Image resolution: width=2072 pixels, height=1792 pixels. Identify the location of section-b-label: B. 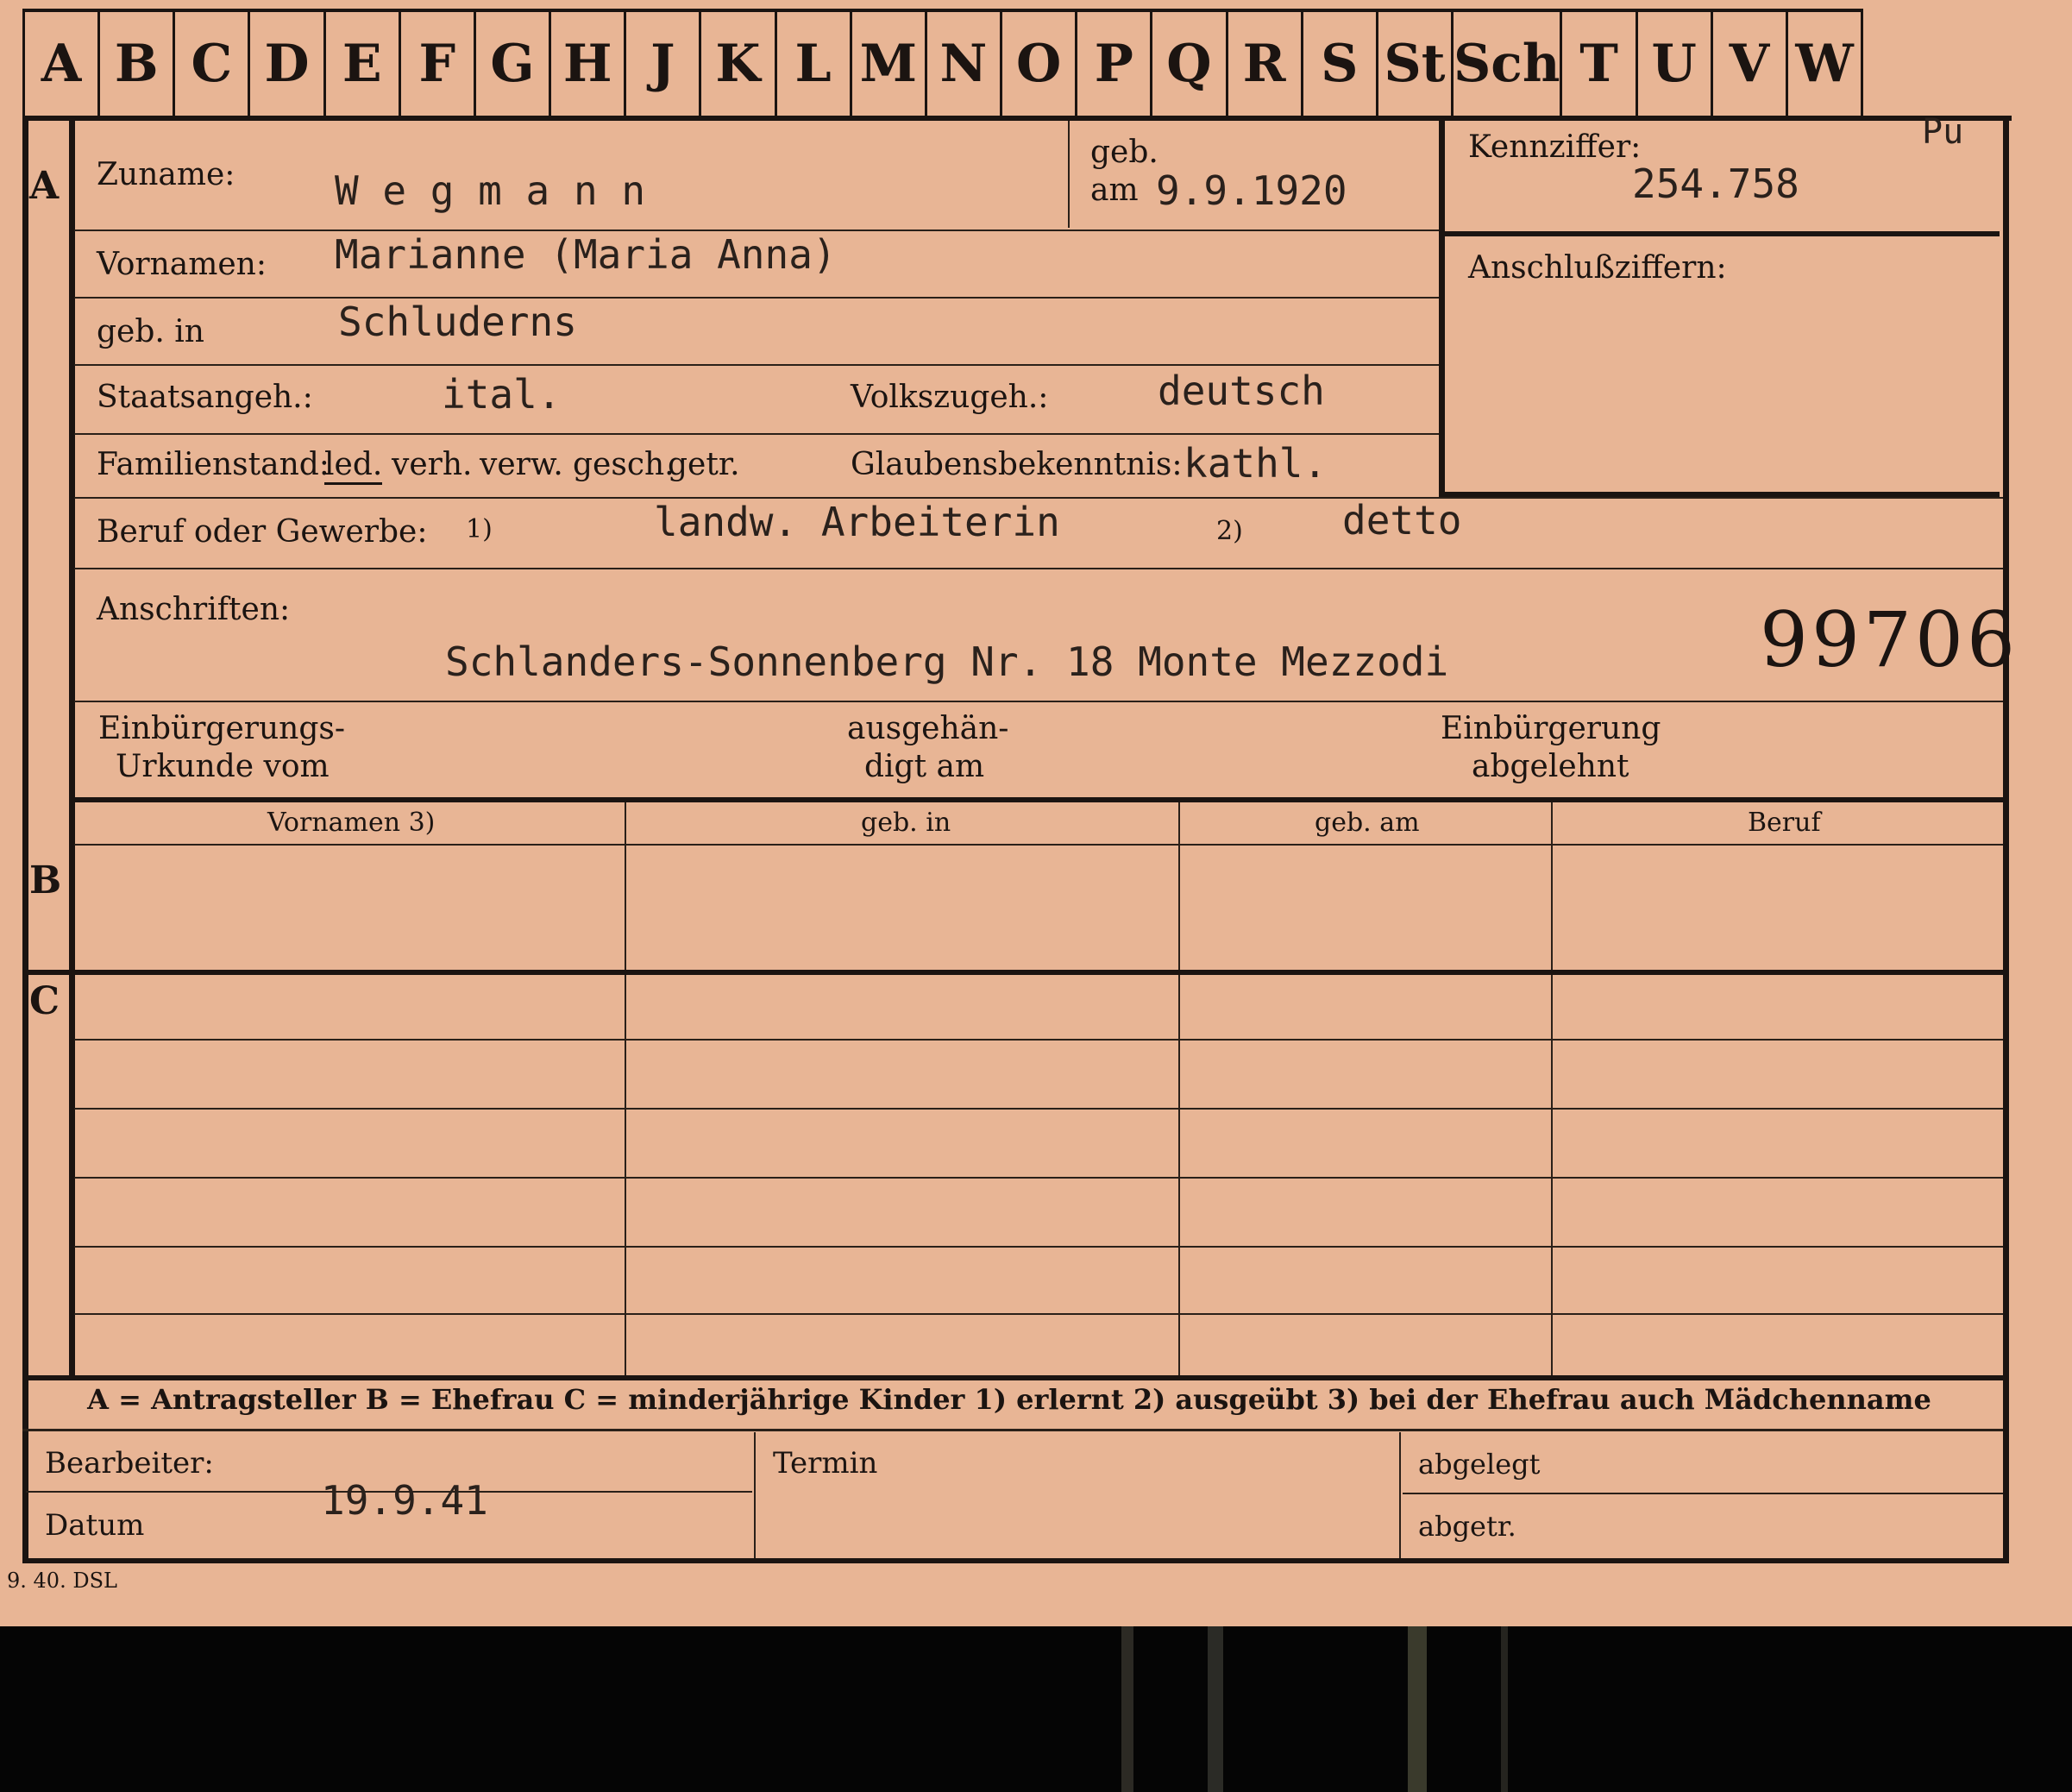
(45, 880).